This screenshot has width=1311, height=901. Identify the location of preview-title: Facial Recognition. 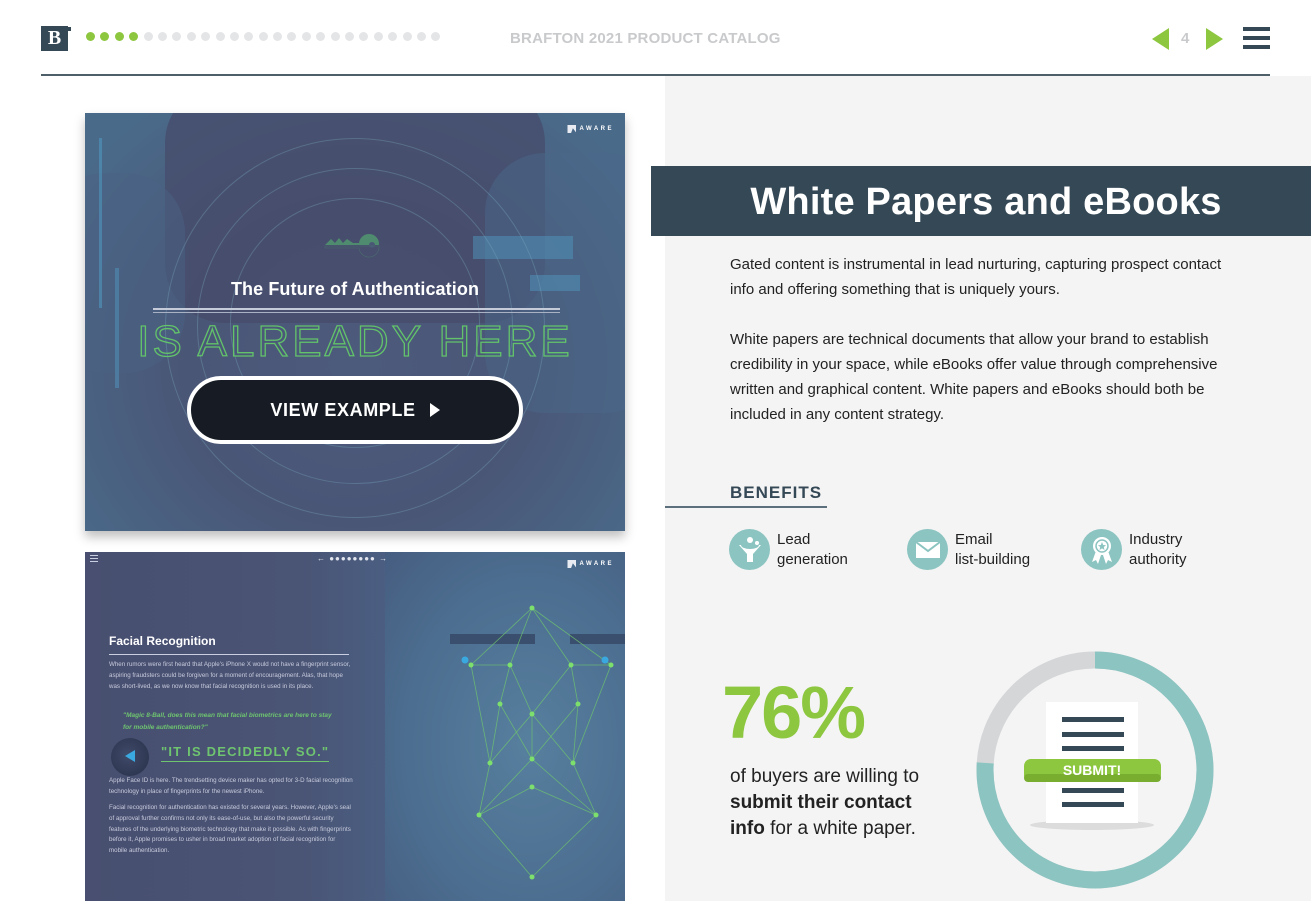
(162, 641).